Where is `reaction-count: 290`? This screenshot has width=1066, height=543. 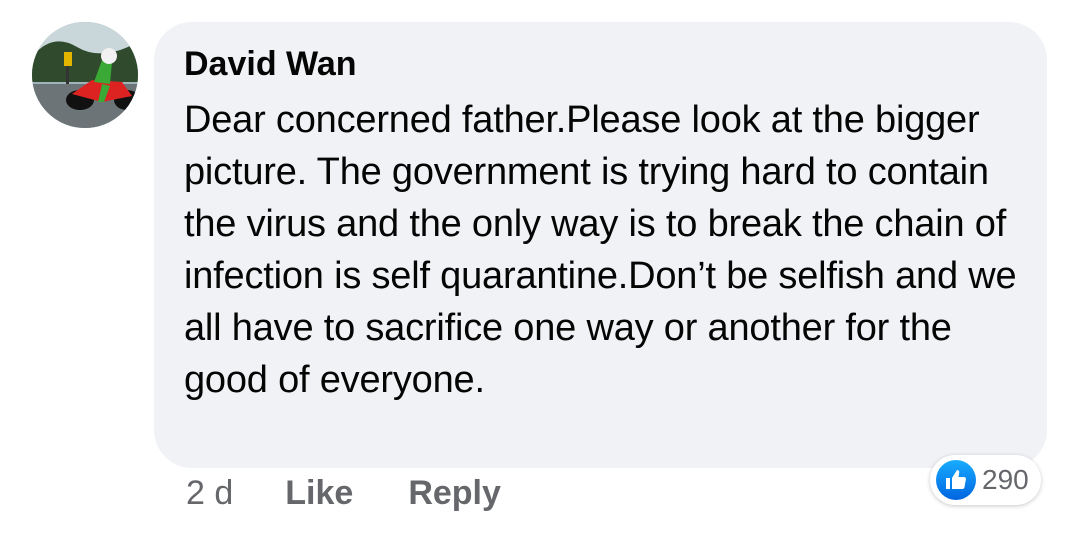
reaction-count: 290 is located at coordinates (1005, 479).